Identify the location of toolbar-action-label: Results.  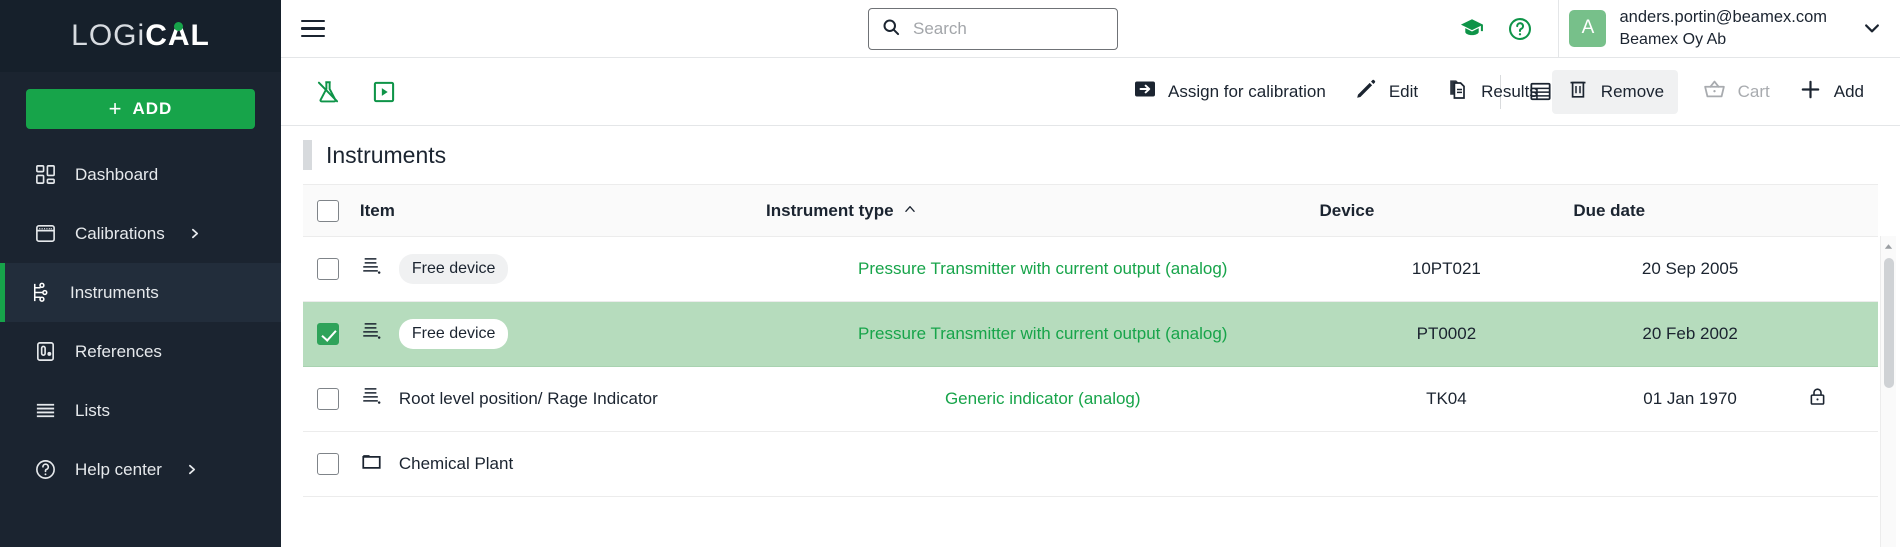
(1509, 91).